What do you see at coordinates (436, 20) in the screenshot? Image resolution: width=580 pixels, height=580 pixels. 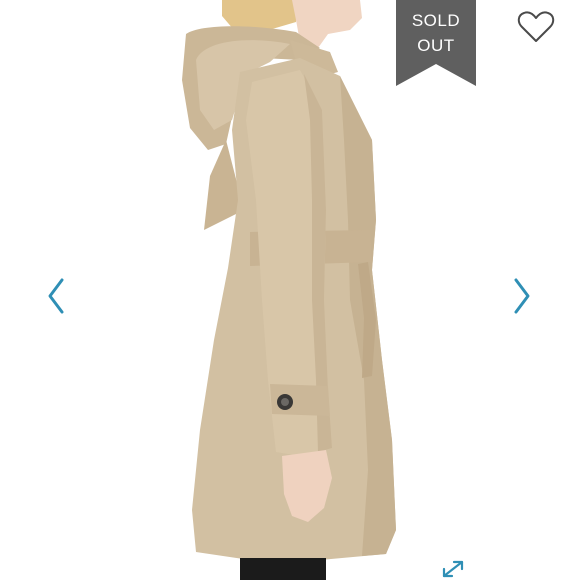 I see `badge-line-1: SOLD` at bounding box center [436, 20].